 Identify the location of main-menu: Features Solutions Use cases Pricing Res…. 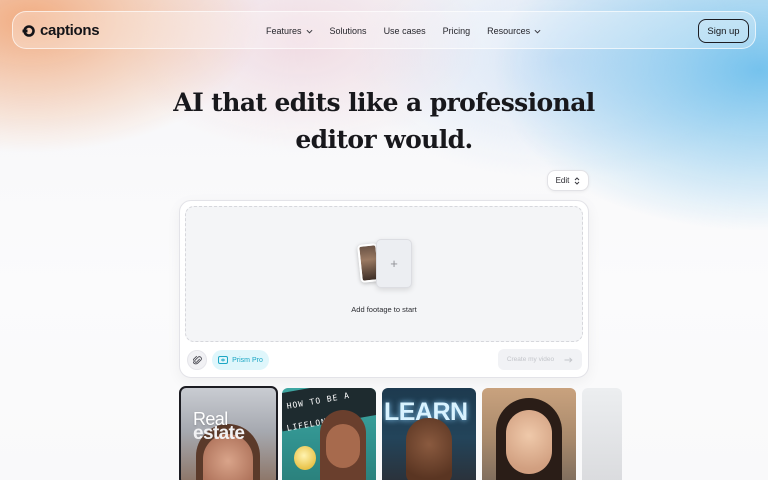
(403, 31).